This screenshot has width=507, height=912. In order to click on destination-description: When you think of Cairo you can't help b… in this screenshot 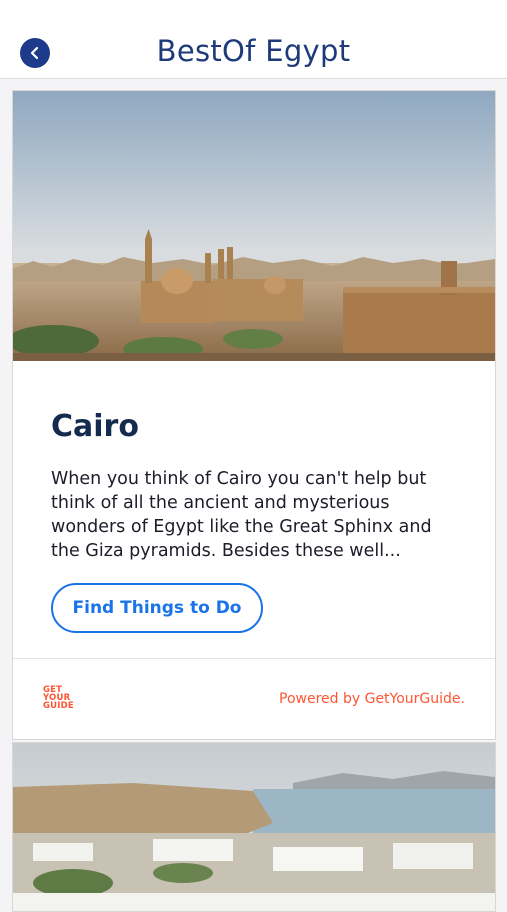, I will do `click(241, 515)`.